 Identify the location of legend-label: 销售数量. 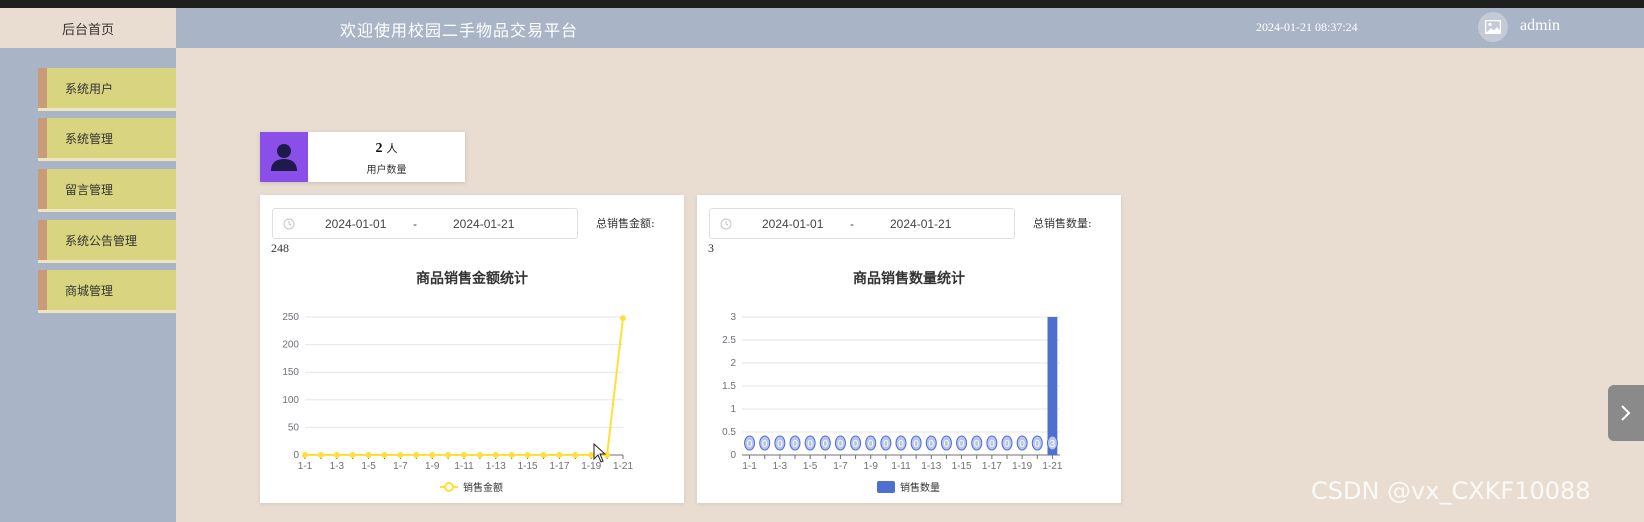
(920, 487).